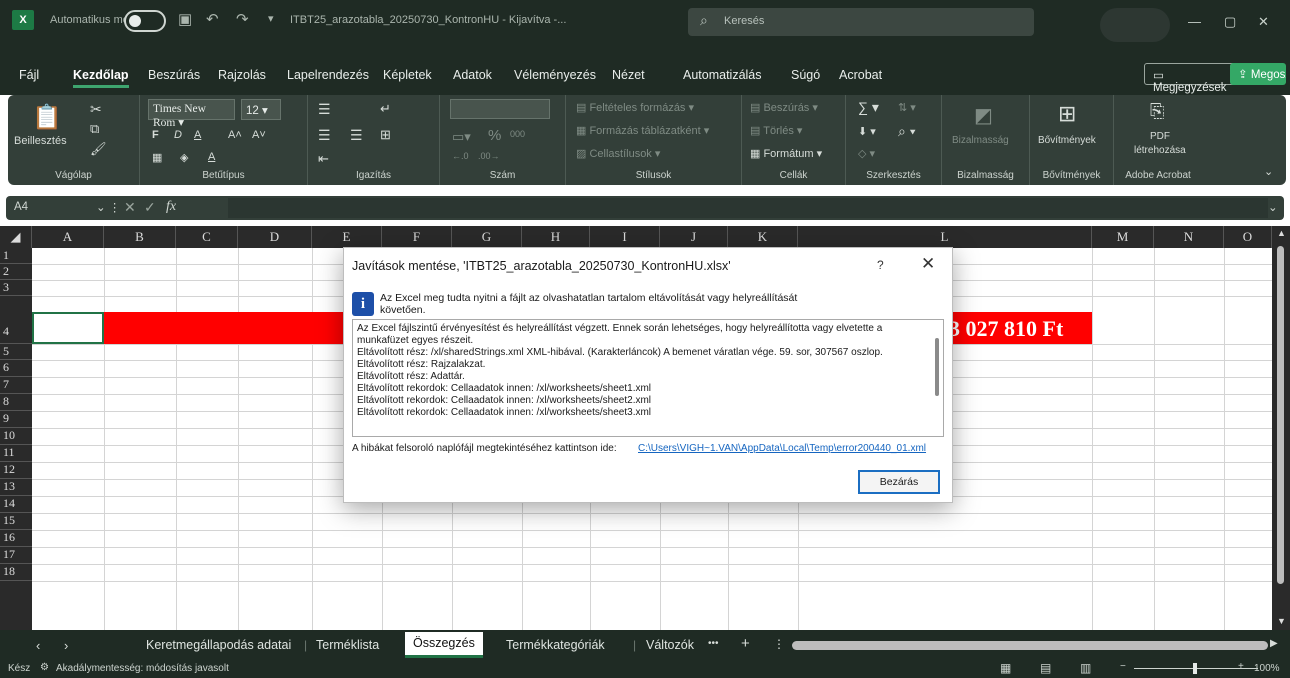 This screenshot has height=678, width=1290. What do you see at coordinates (500, 109) in the screenshot?
I see `number-format-select` at bounding box center [500, 109].